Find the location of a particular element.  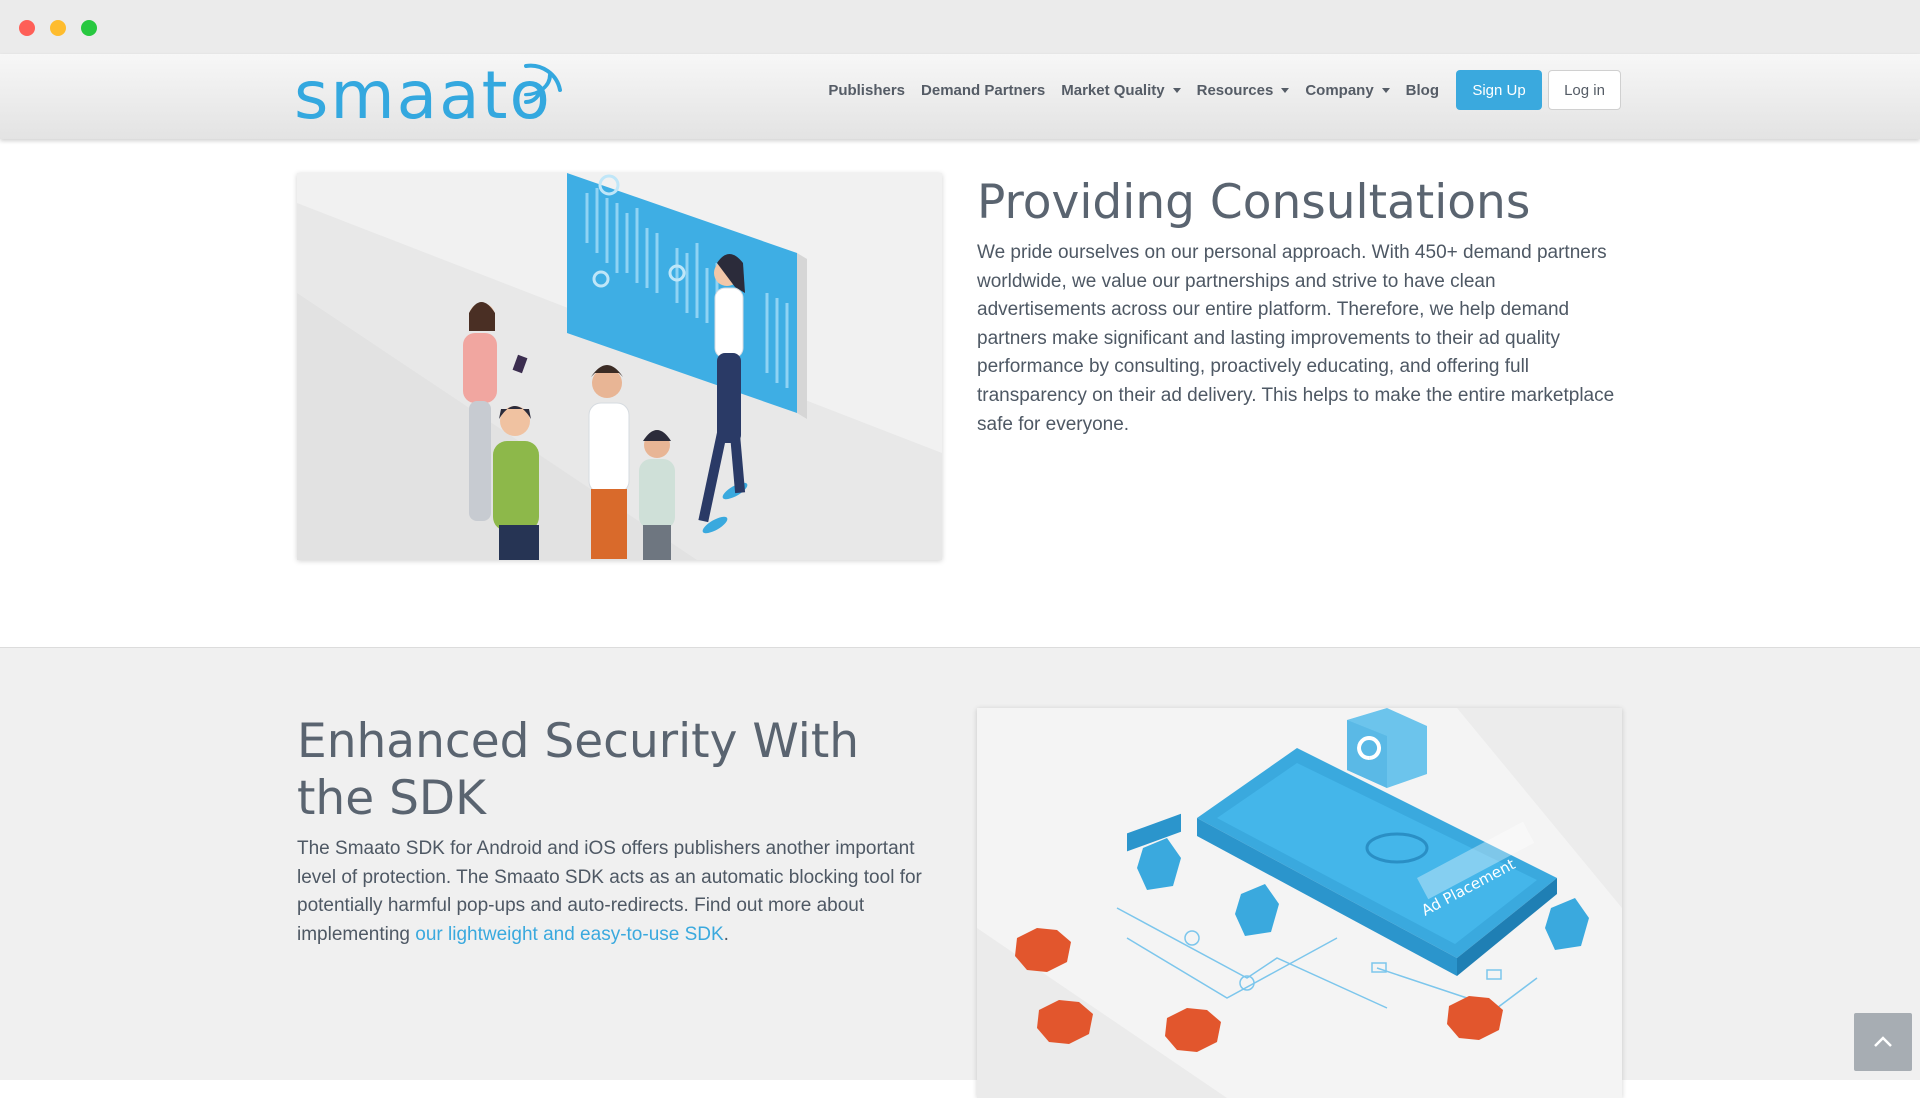

smaato-signal-icon is located at coordinates (543, 83).